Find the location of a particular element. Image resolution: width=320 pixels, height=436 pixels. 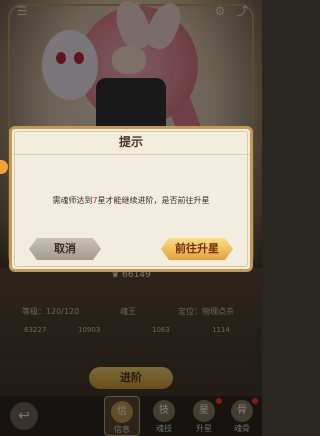

dialog-message: 需魂师达到7星才能继续进阶，是否前往升星 is located at coordinates (131, 200).